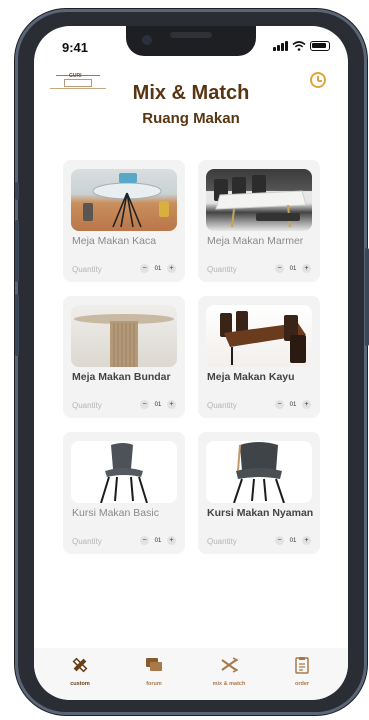  I want to click on nav-mix-match: mix & match, so click(229, 671).